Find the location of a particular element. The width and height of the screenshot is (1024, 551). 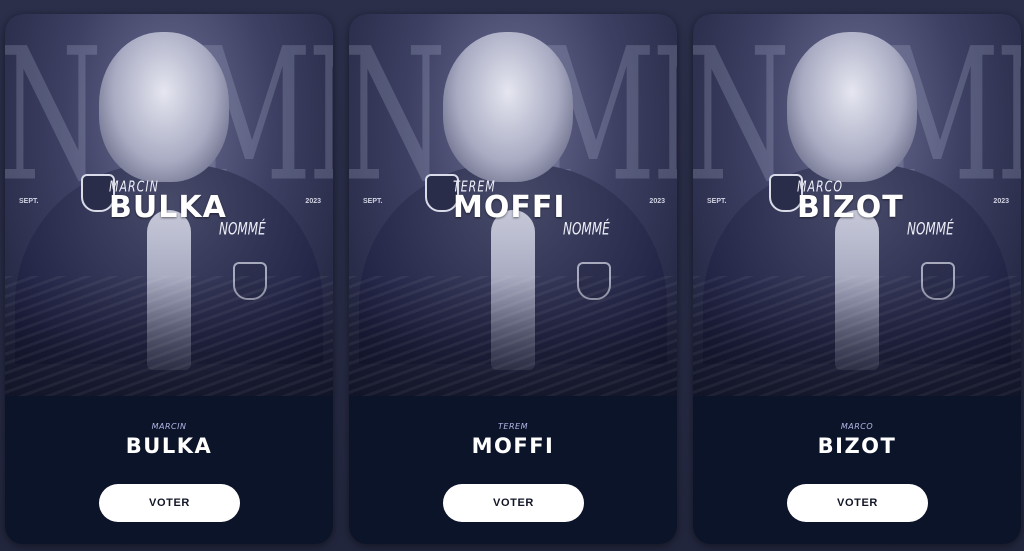

poster-last-name: BIZOT is located at coordinates (850, 207).